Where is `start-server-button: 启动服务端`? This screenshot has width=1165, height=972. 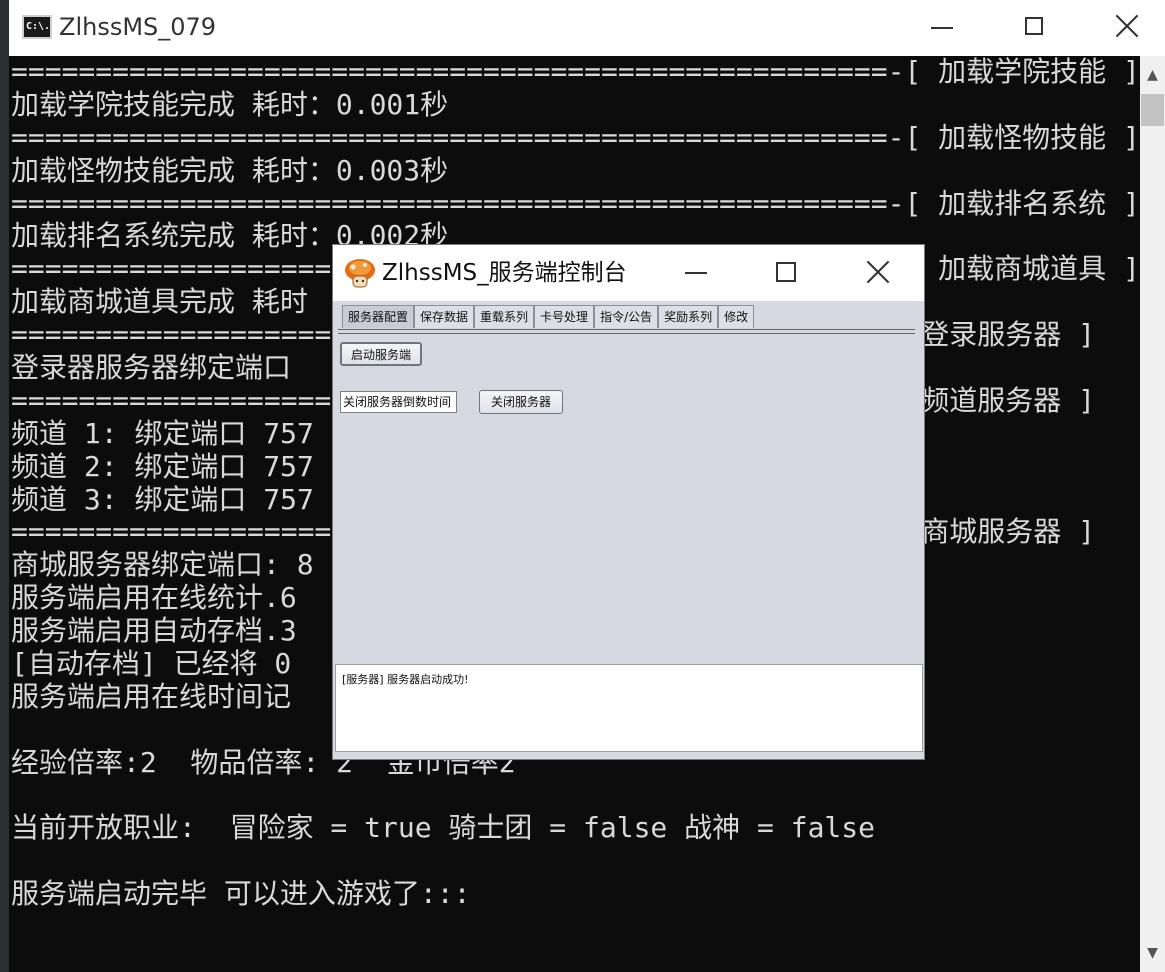
start-server-button: 启动服务端 is located at coordinates (381, 354).